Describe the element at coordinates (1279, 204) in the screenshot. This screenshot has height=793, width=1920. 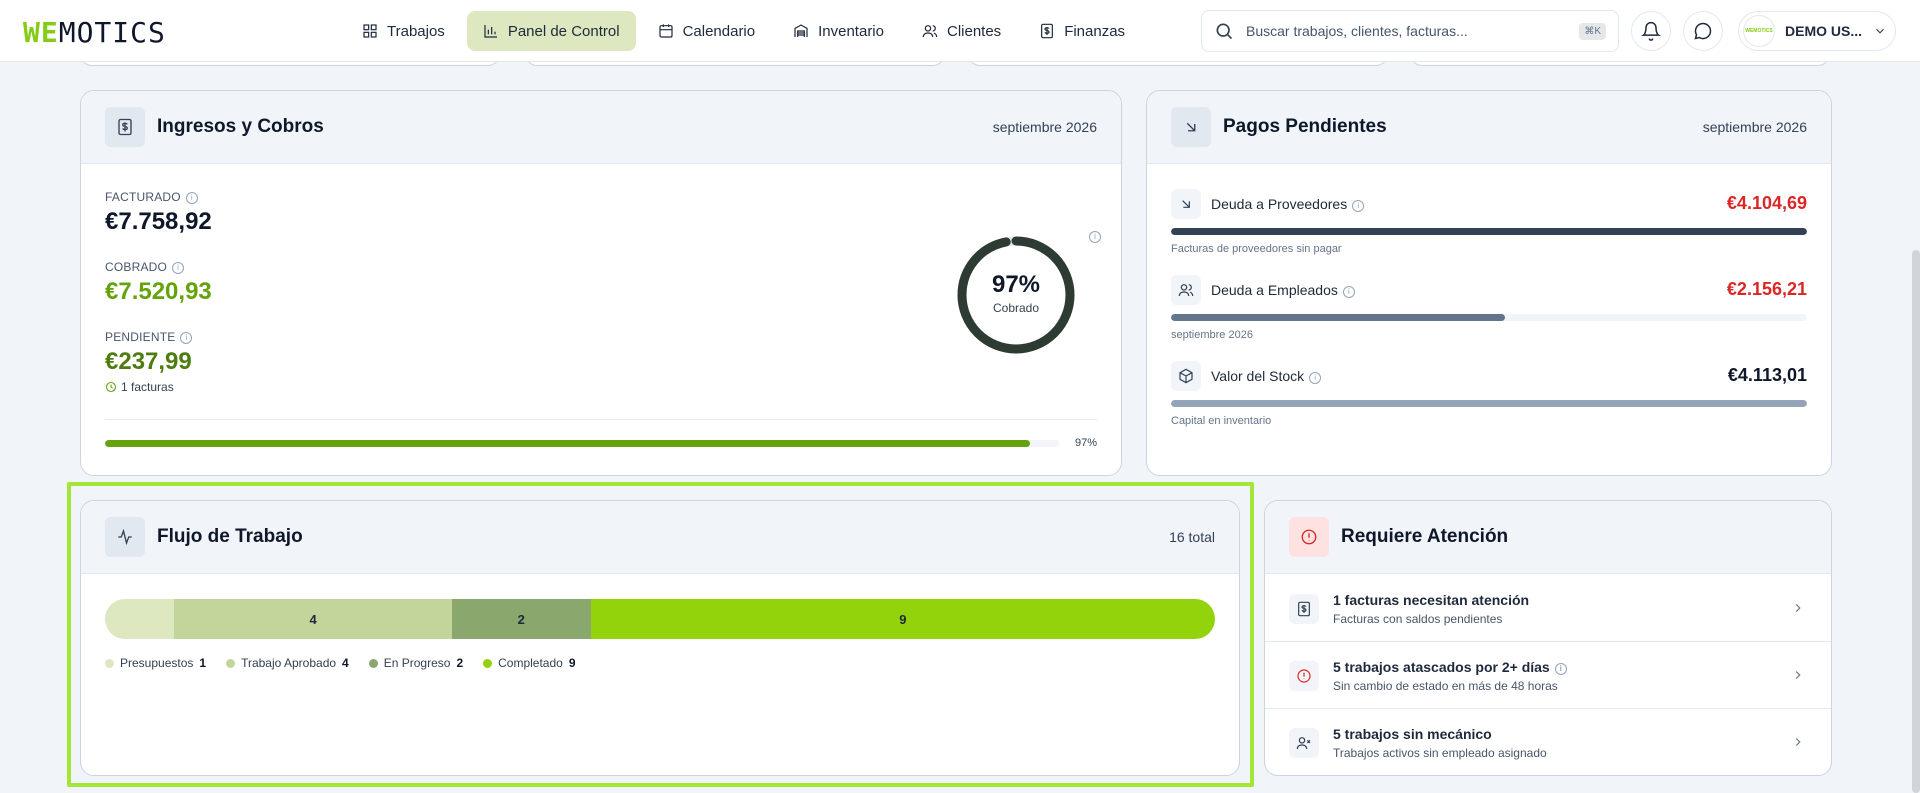
I see `pay-label: Deuda a Proveedores` at that location.